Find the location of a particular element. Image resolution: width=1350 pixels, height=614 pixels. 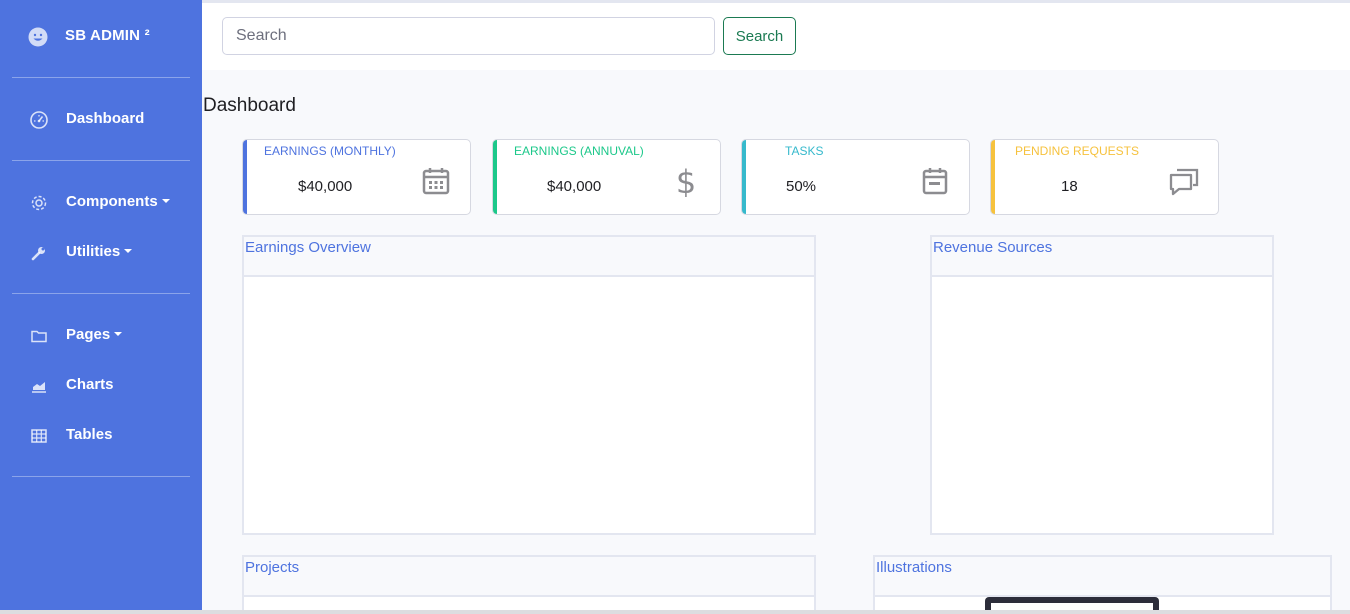

gear-icon is located at coordinates (38, 203).